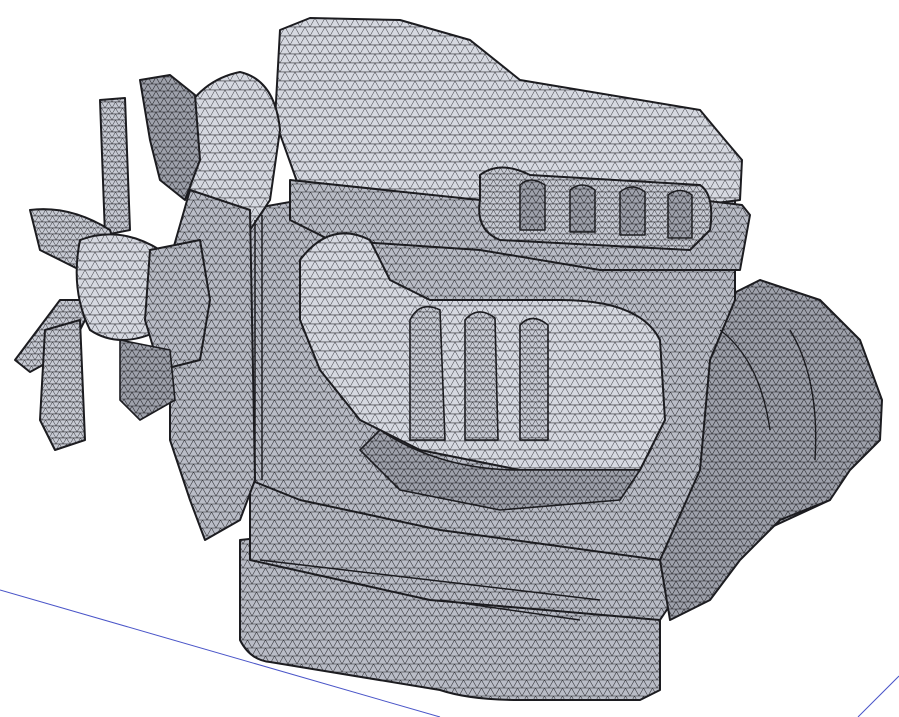 This screenshot has height=717, width=899. I want to click on ground-line-right, so click(878, 696).